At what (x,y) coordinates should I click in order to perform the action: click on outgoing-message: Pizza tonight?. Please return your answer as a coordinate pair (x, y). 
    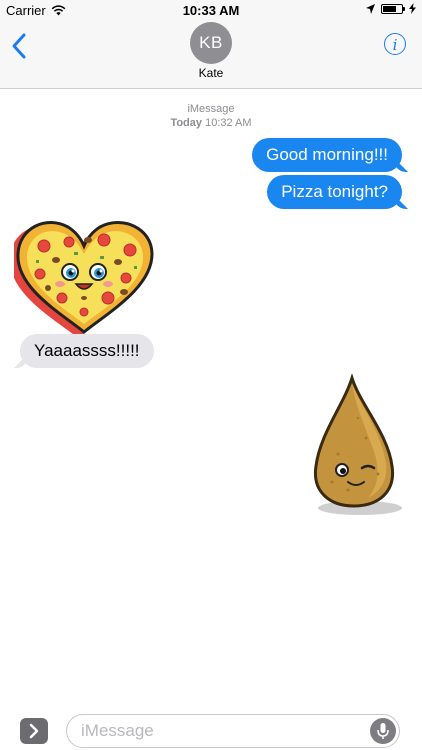
    Looking at the image, I should click on (334, 192).